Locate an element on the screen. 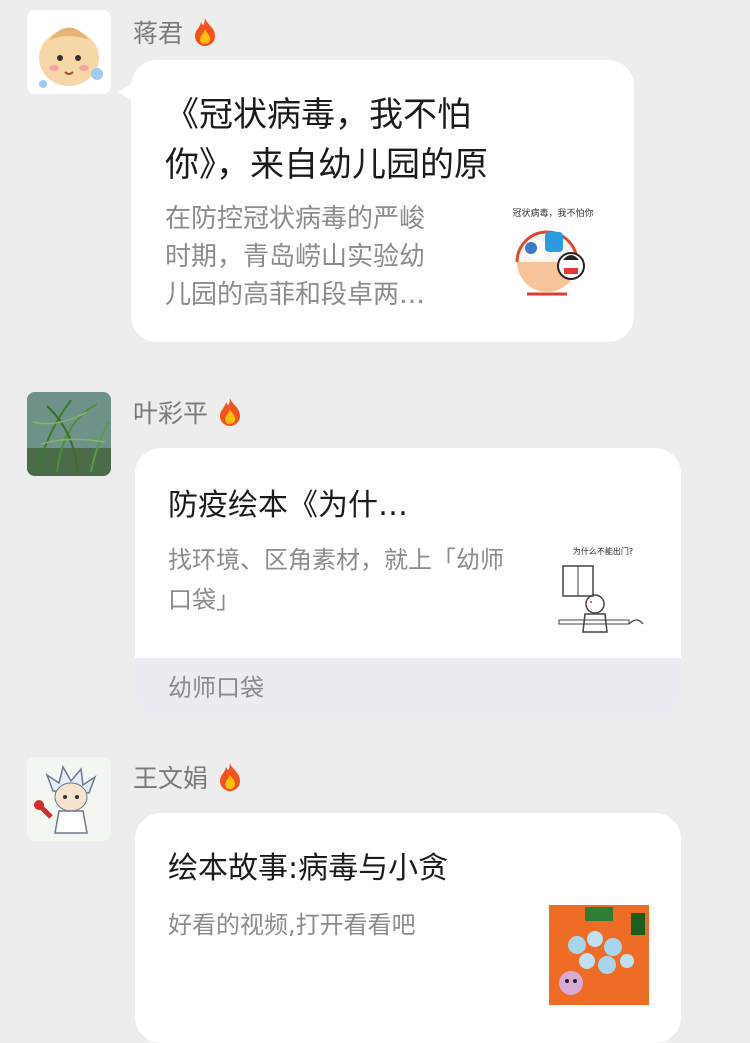 This screenshot has width=750, height=1043. card-title-line: 你》，来自幼儿园的原 is located at coordinates (326, 165).